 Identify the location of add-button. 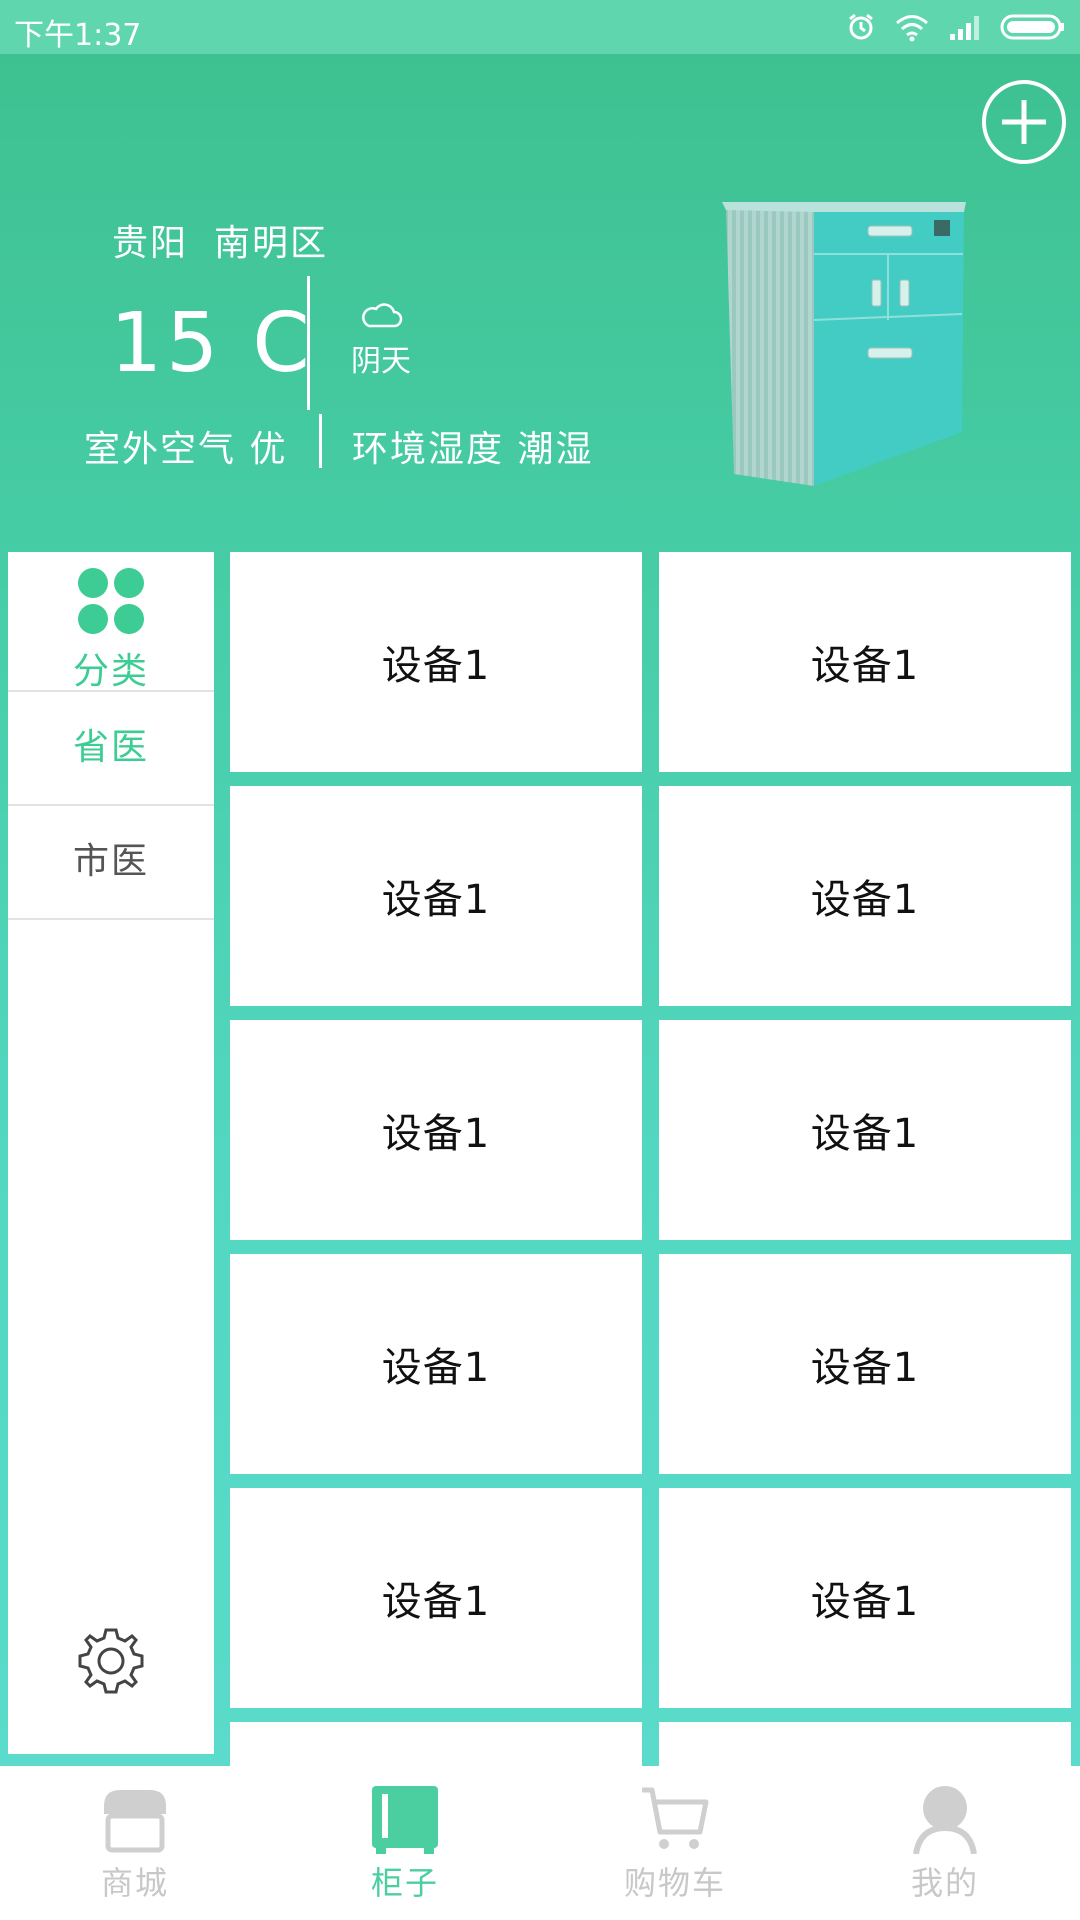
(1024, 122).